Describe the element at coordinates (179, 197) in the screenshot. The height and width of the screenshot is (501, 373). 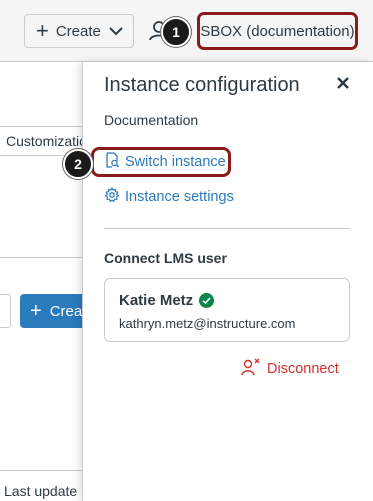
I see `instance-settings-label: Instance settings` at that location.